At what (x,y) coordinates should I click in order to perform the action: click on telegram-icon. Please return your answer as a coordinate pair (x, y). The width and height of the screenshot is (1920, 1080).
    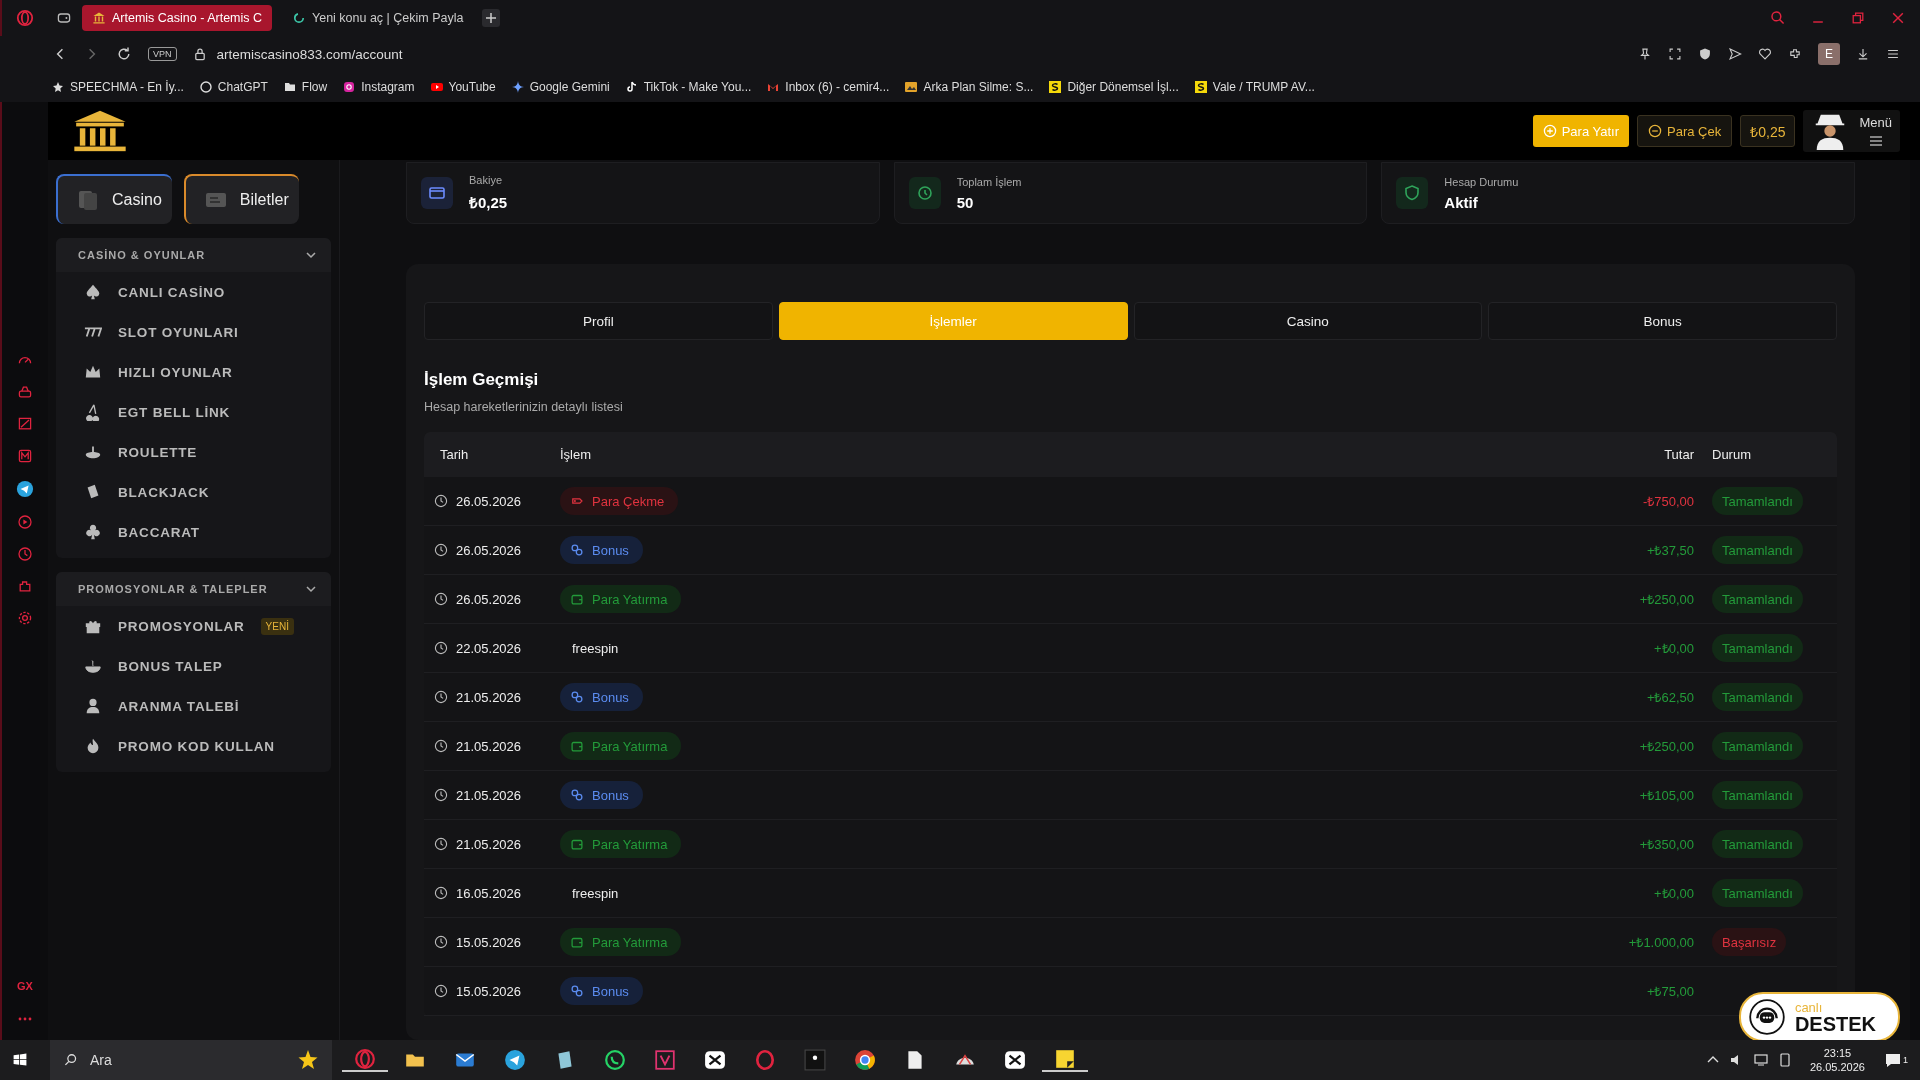
    Looking at the image, I should click on (25, 489).